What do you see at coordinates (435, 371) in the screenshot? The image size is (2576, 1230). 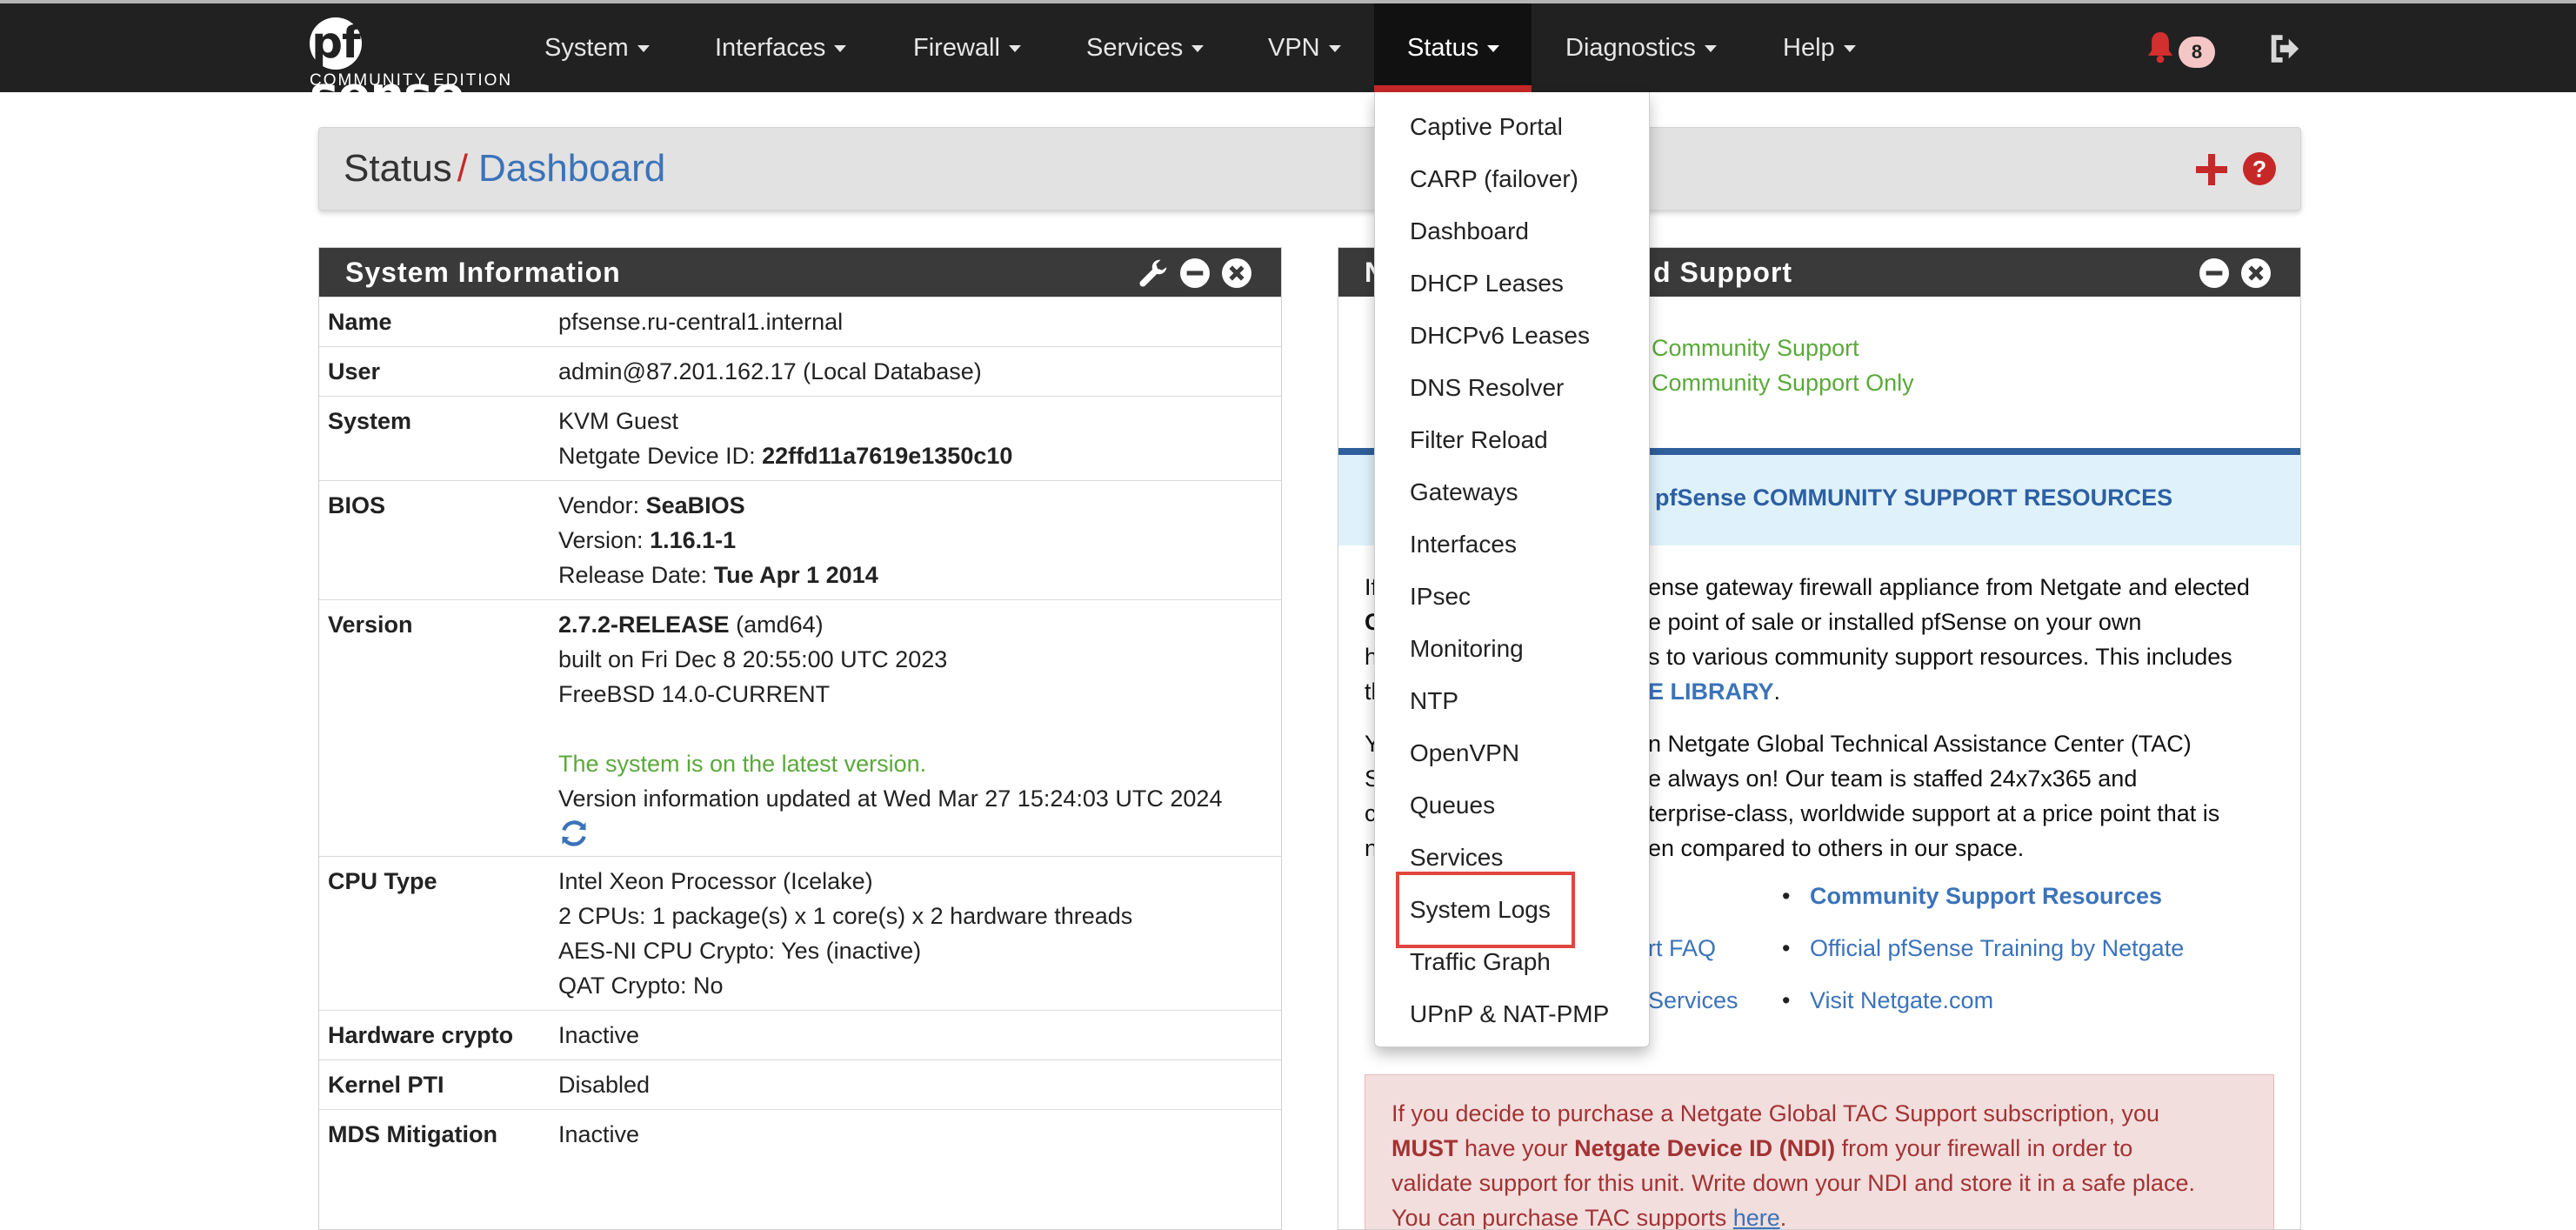 I see `row-label: User` at bounding box center [435, 371].